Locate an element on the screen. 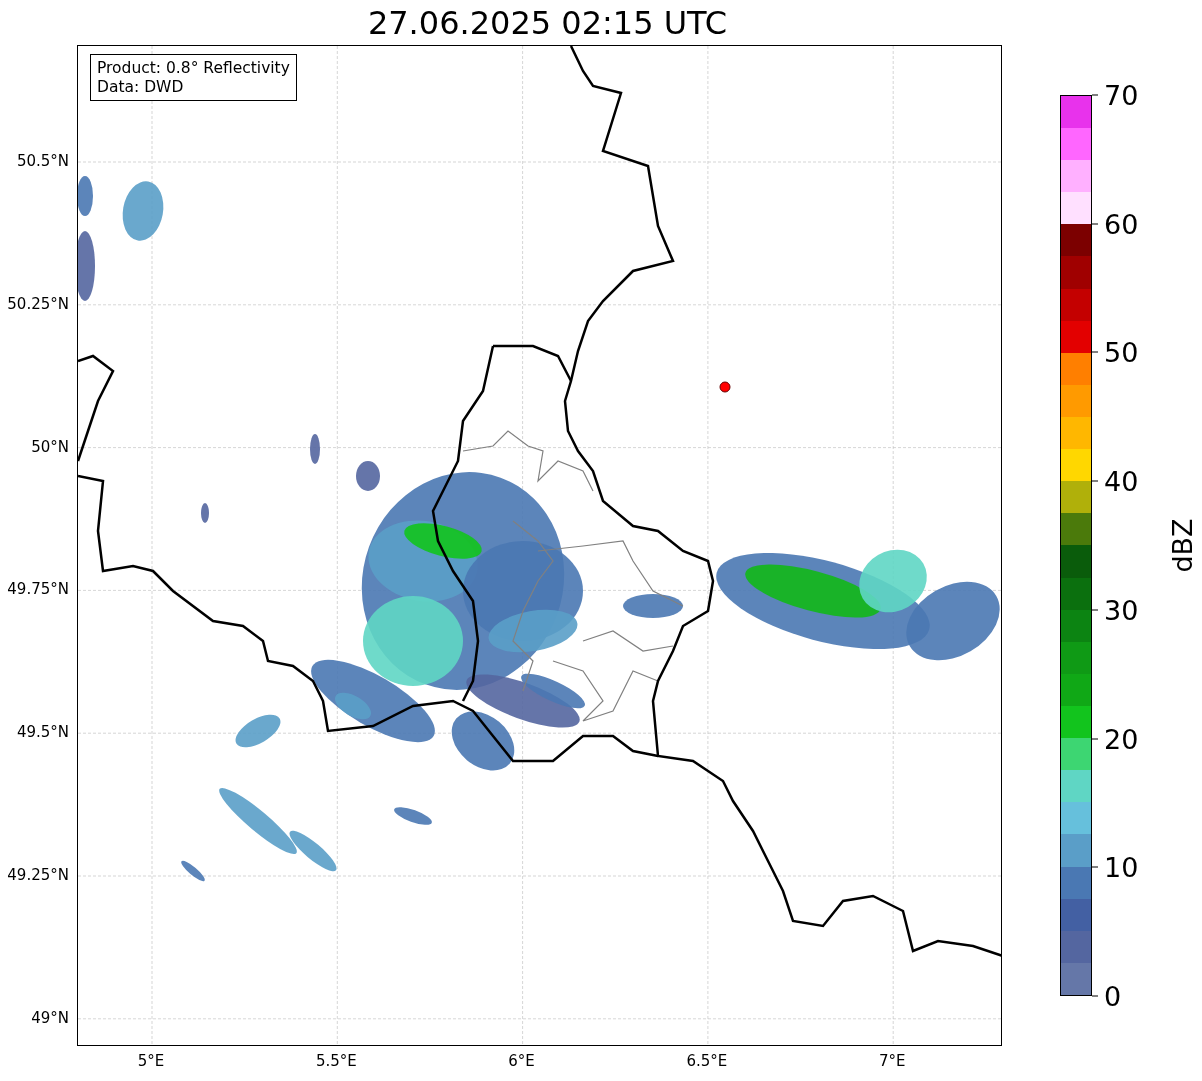 The image size is (1202, 1081). radar-site-marker is located at coordinates (725, 387).